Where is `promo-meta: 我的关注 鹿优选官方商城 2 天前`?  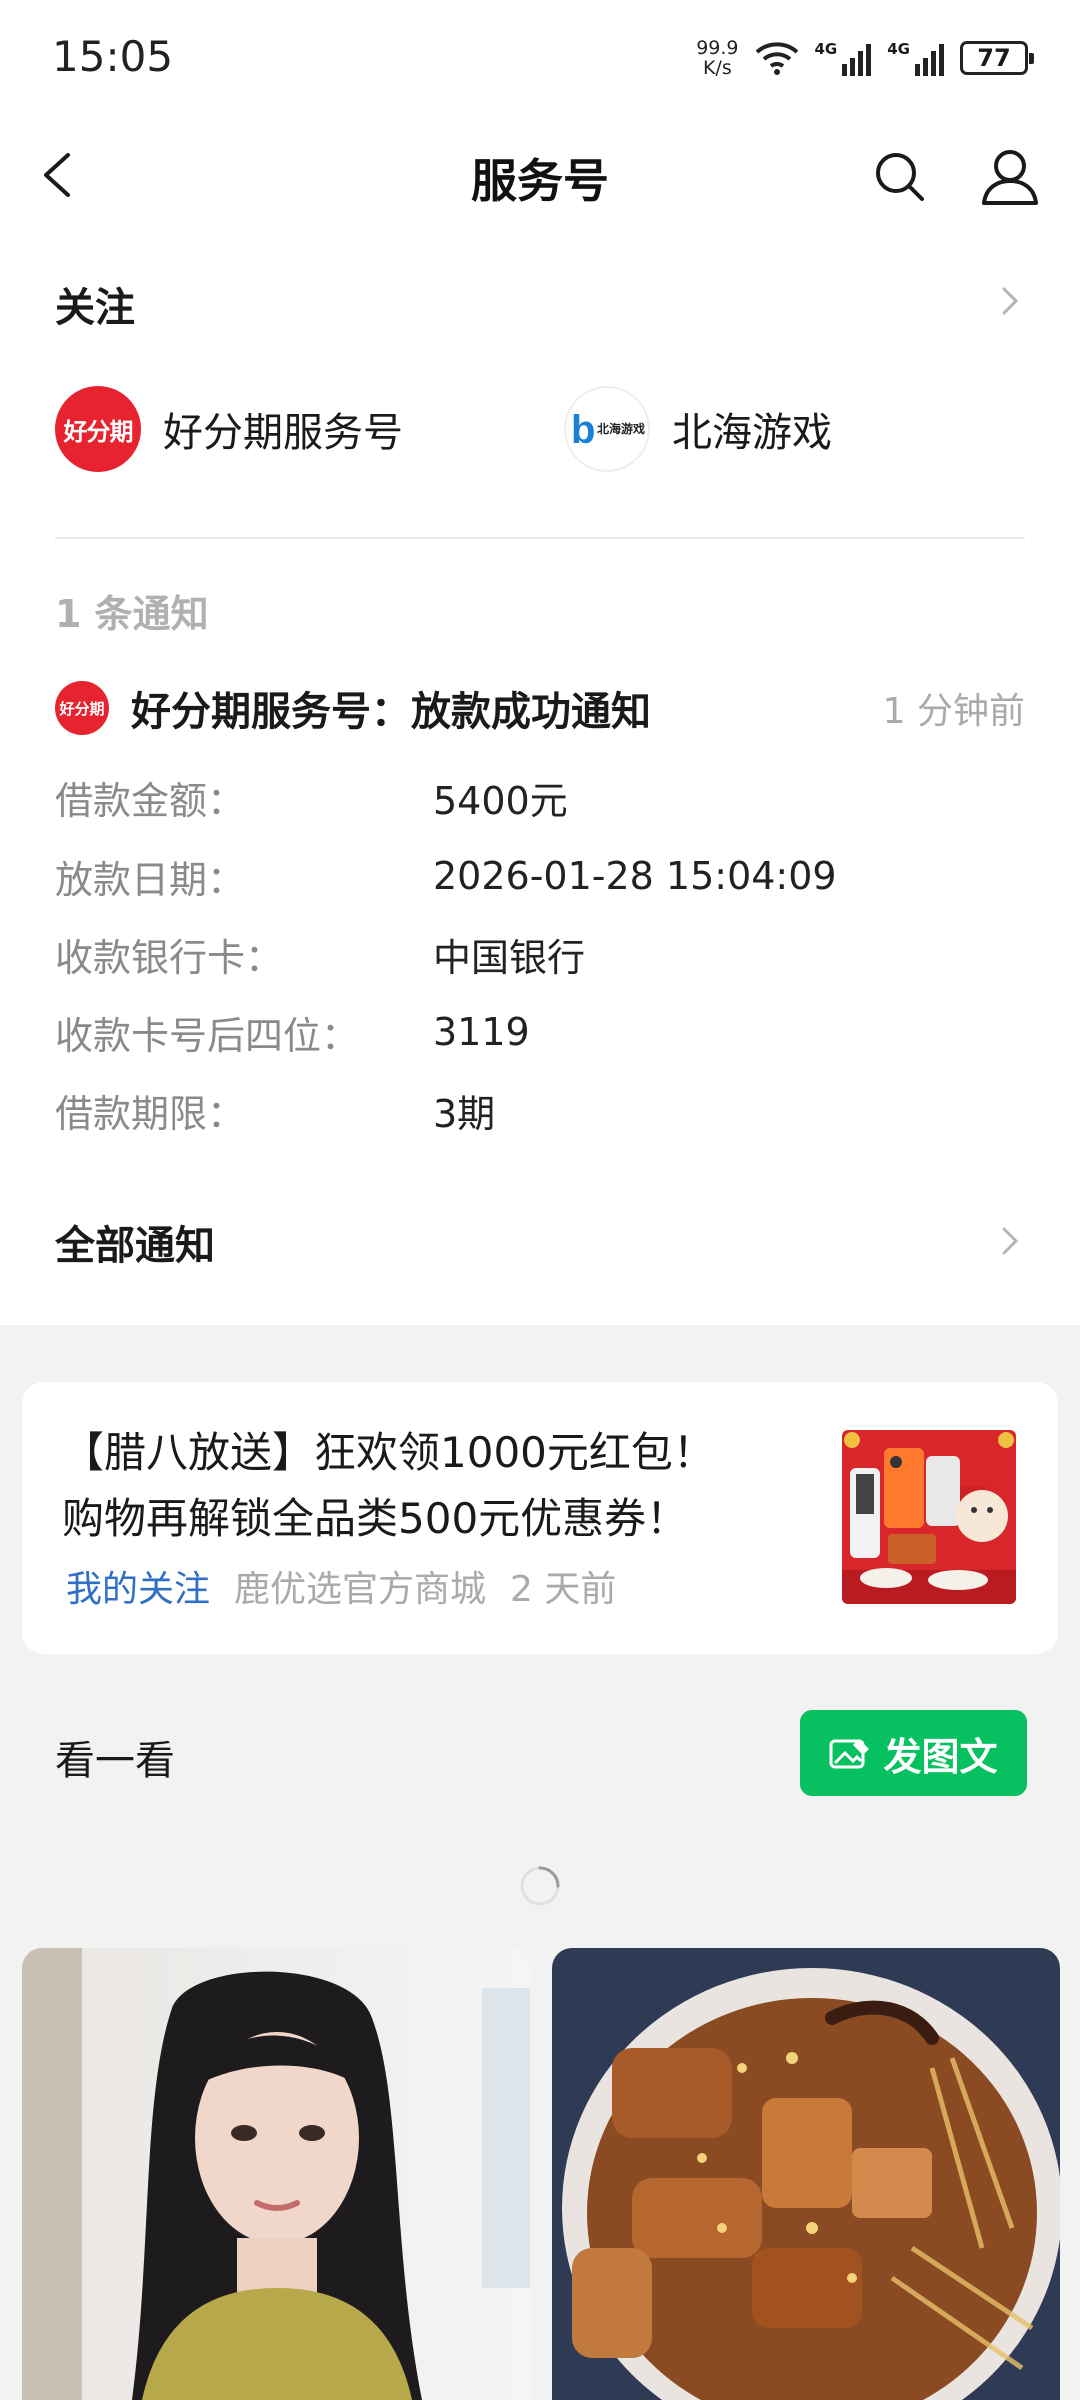
promo-meta: 我的关注 鹿优选官方商城 2 天前 is located at coordinates (341, 1586).